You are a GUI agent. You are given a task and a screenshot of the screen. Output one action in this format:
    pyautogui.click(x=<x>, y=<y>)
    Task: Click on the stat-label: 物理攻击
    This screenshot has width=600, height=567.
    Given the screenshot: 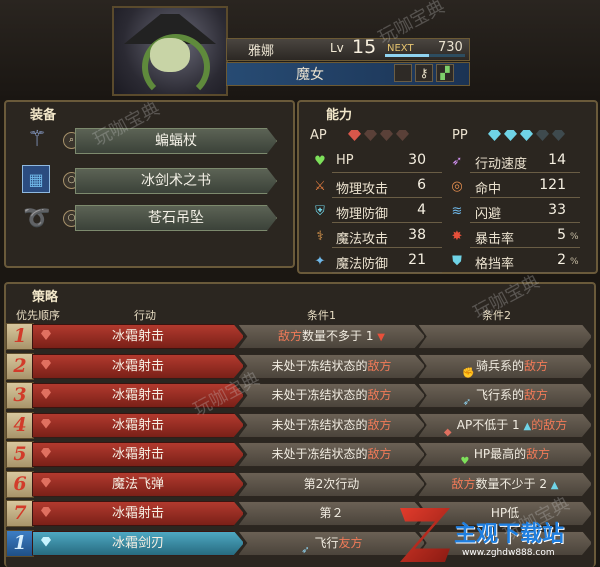 What is the action you would take?
    pyautogui.click(x=362, y=189)
    